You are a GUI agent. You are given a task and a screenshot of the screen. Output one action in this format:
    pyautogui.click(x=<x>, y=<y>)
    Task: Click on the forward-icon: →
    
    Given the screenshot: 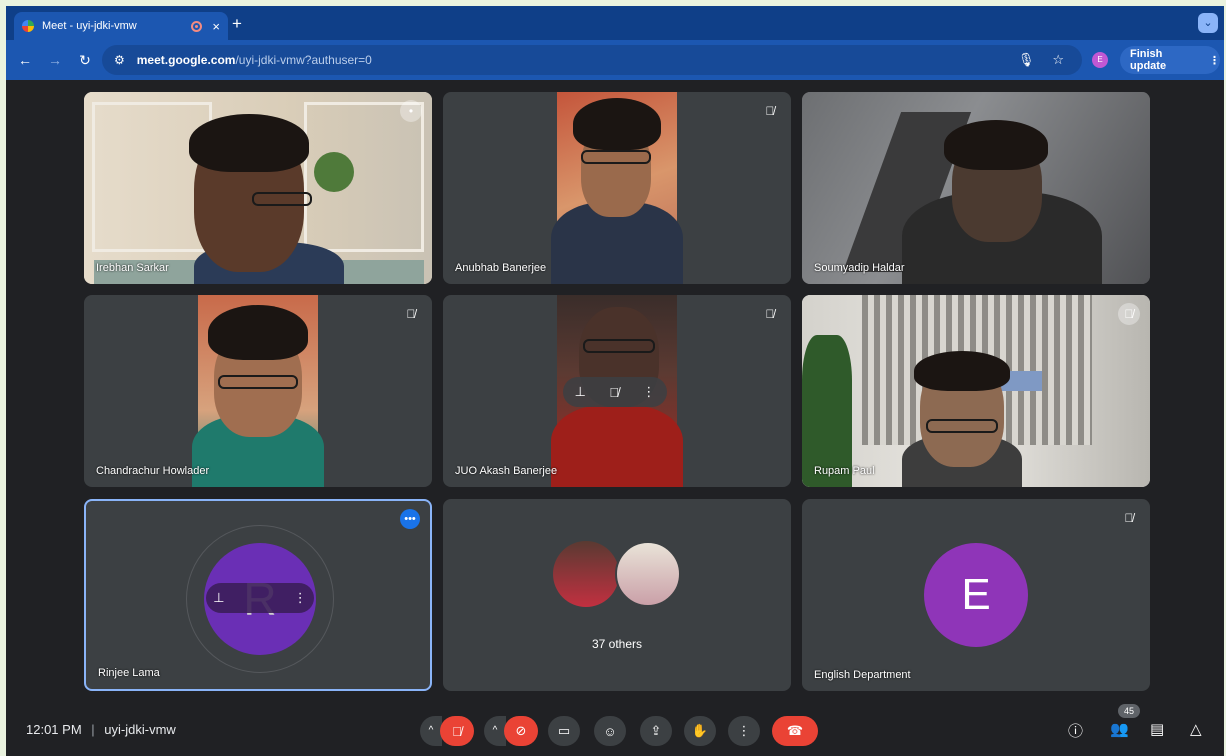 What is the action you would take?
    pyautogui.click(x=55, y=60)
    